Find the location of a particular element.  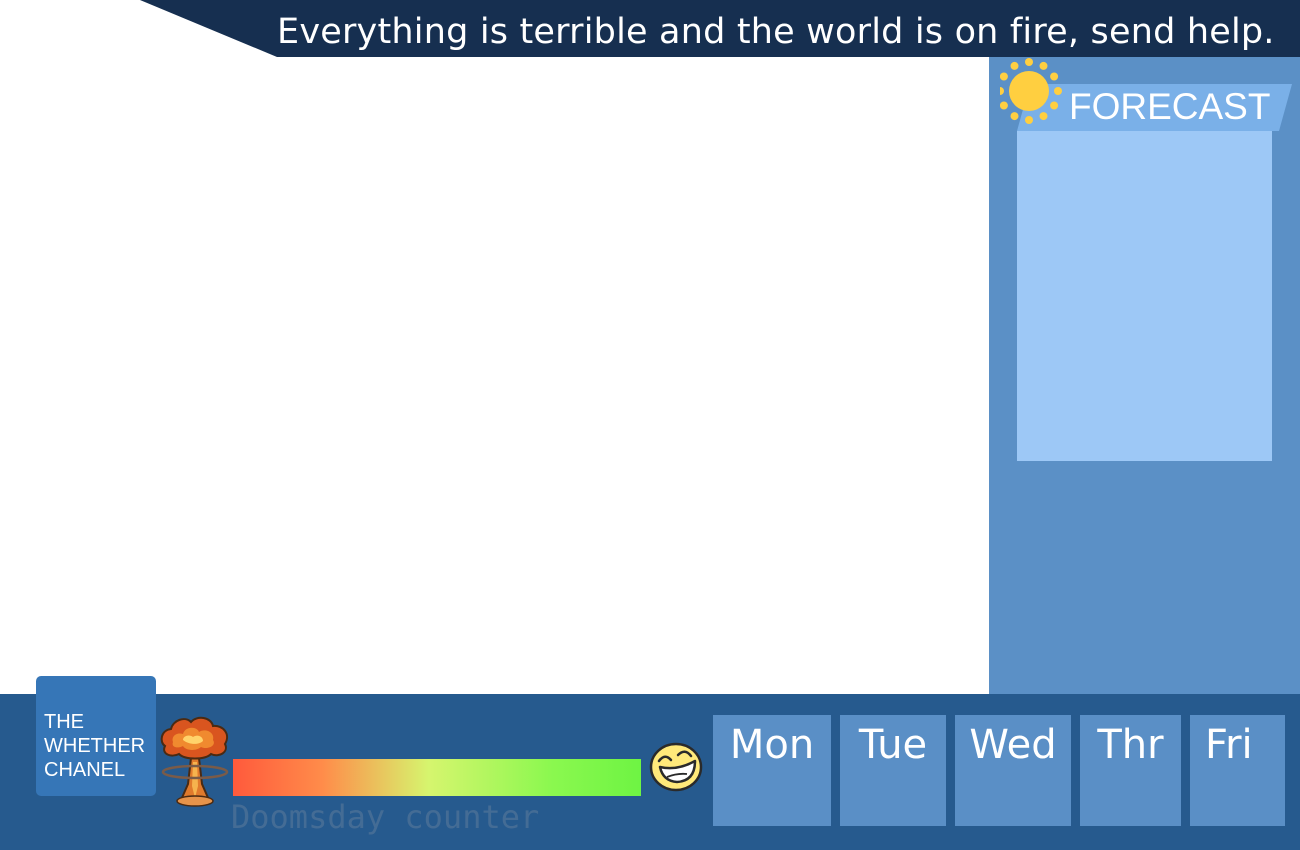

logo-line-1: THE is located at coordinates (64, 722).